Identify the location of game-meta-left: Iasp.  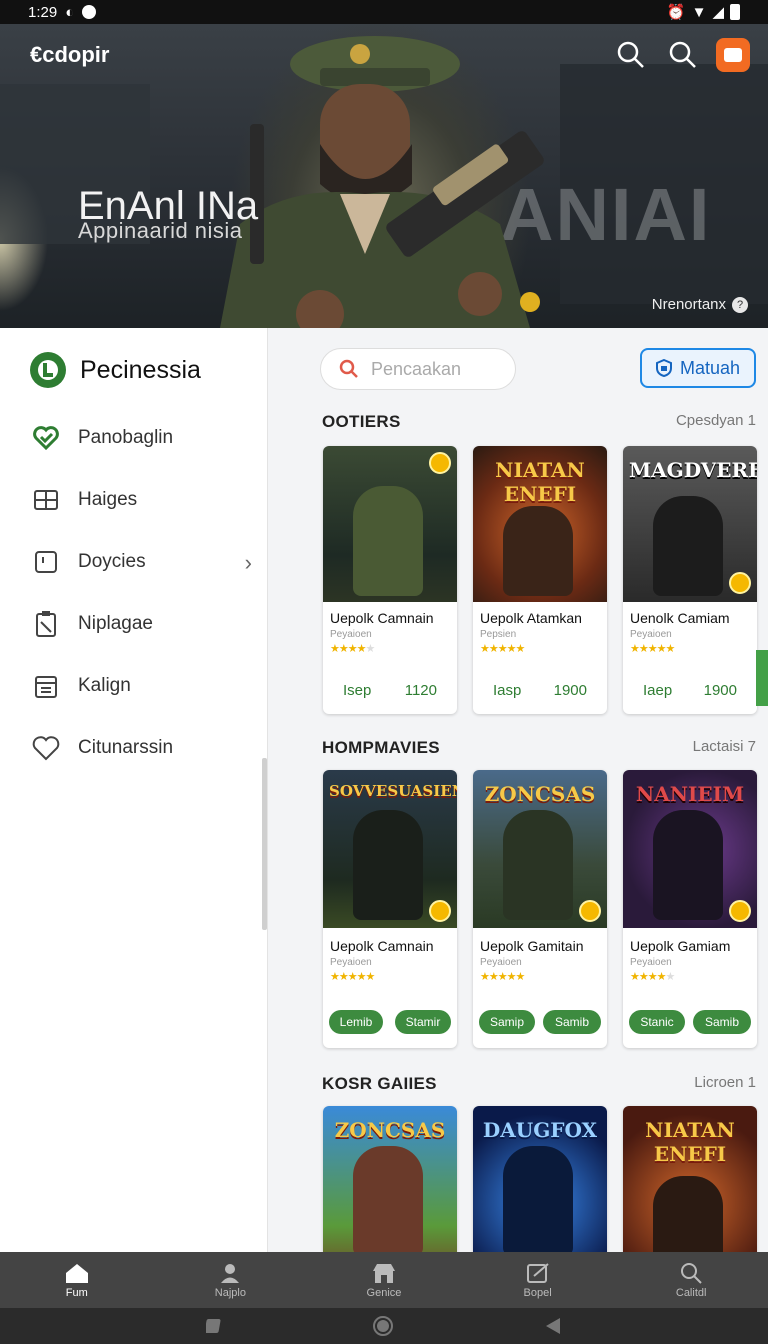
(507, 690).